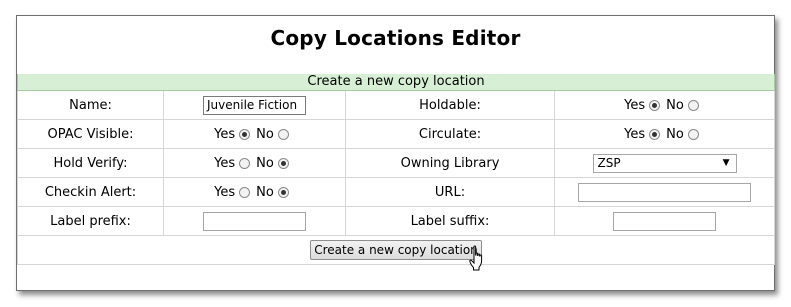 This screenshot has width=791, height=307. What do you see at coordinates (245, 163) in the screenshot?
I see `hold-verify-yes-radio` at bounding box center [245, 163].